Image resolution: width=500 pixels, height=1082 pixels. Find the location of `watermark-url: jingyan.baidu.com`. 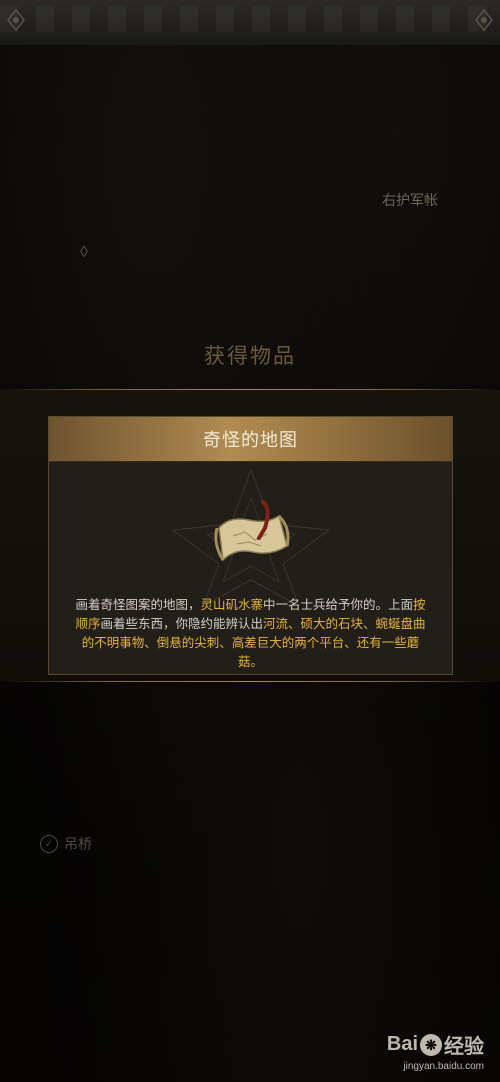

watermark-url: jingyan.baidu.com is located at coordinates (443, 1066).